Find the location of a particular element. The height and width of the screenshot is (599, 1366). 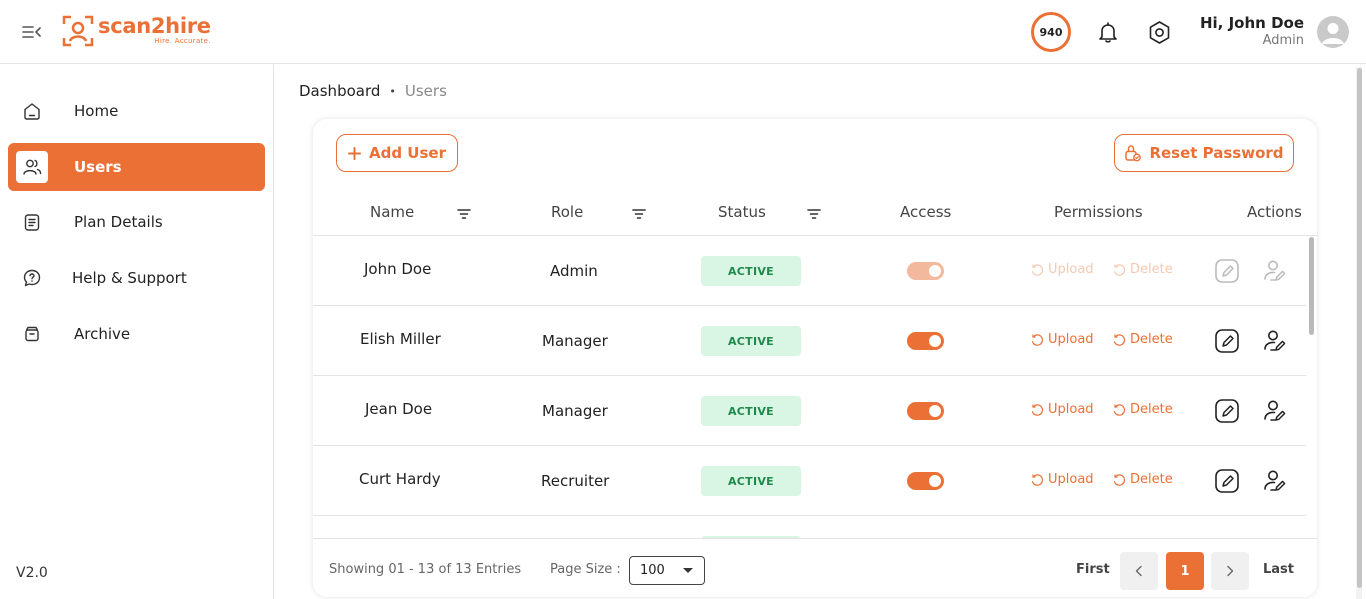

user-avatar-icon is located at coordinates (1333, 32).